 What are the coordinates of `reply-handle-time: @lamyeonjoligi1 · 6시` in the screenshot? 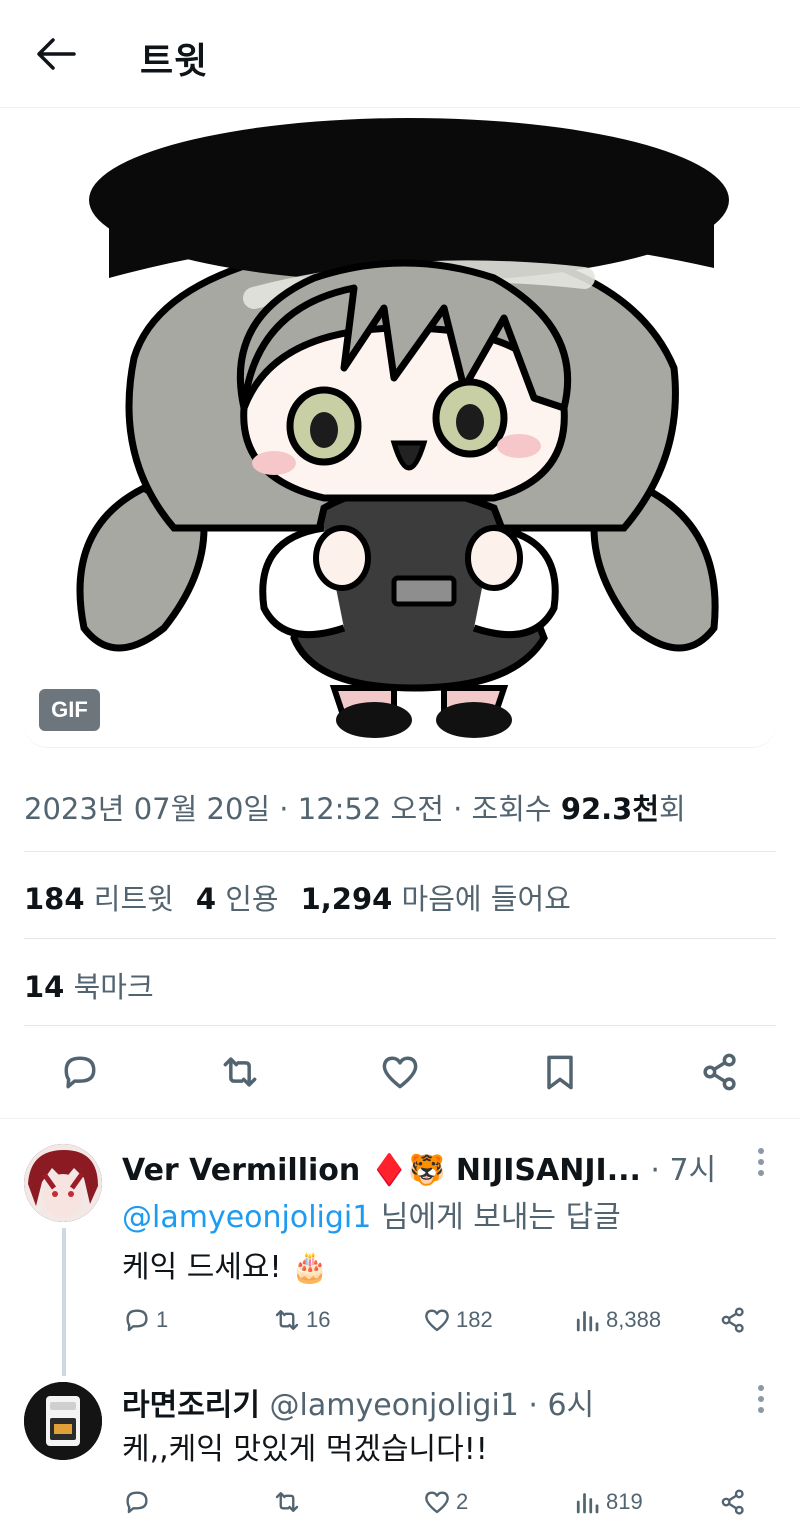 It's located at (427, 1405).